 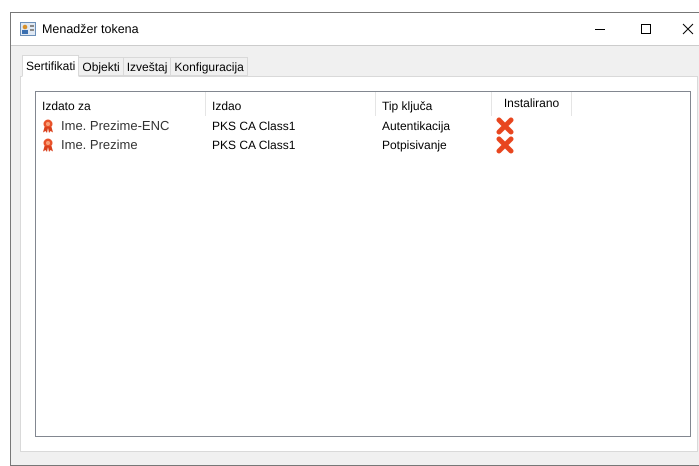 What do you see at coordinates (209, 66) in the screenshot?
I see `tab: Konfiguracija` at bounding box center [209, 66].